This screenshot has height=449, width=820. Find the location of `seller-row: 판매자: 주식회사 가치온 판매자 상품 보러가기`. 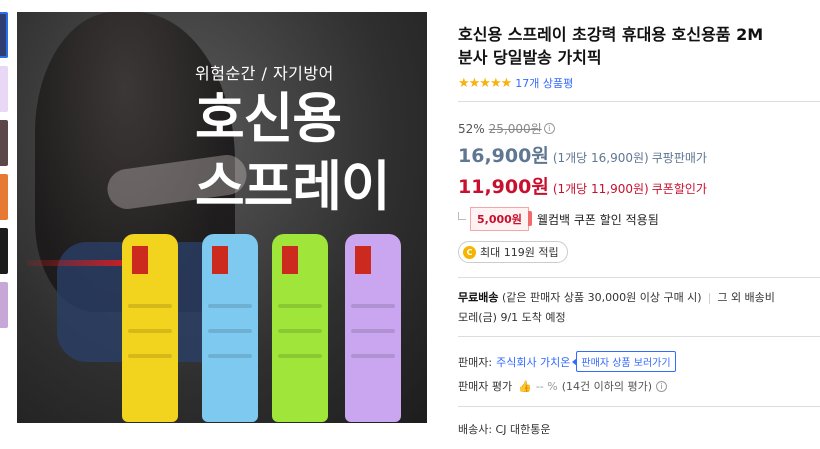

seller-row: 판매자: 주식회사 가치온 판매자 상품 보러가기 is located at coordinates (639, 361).